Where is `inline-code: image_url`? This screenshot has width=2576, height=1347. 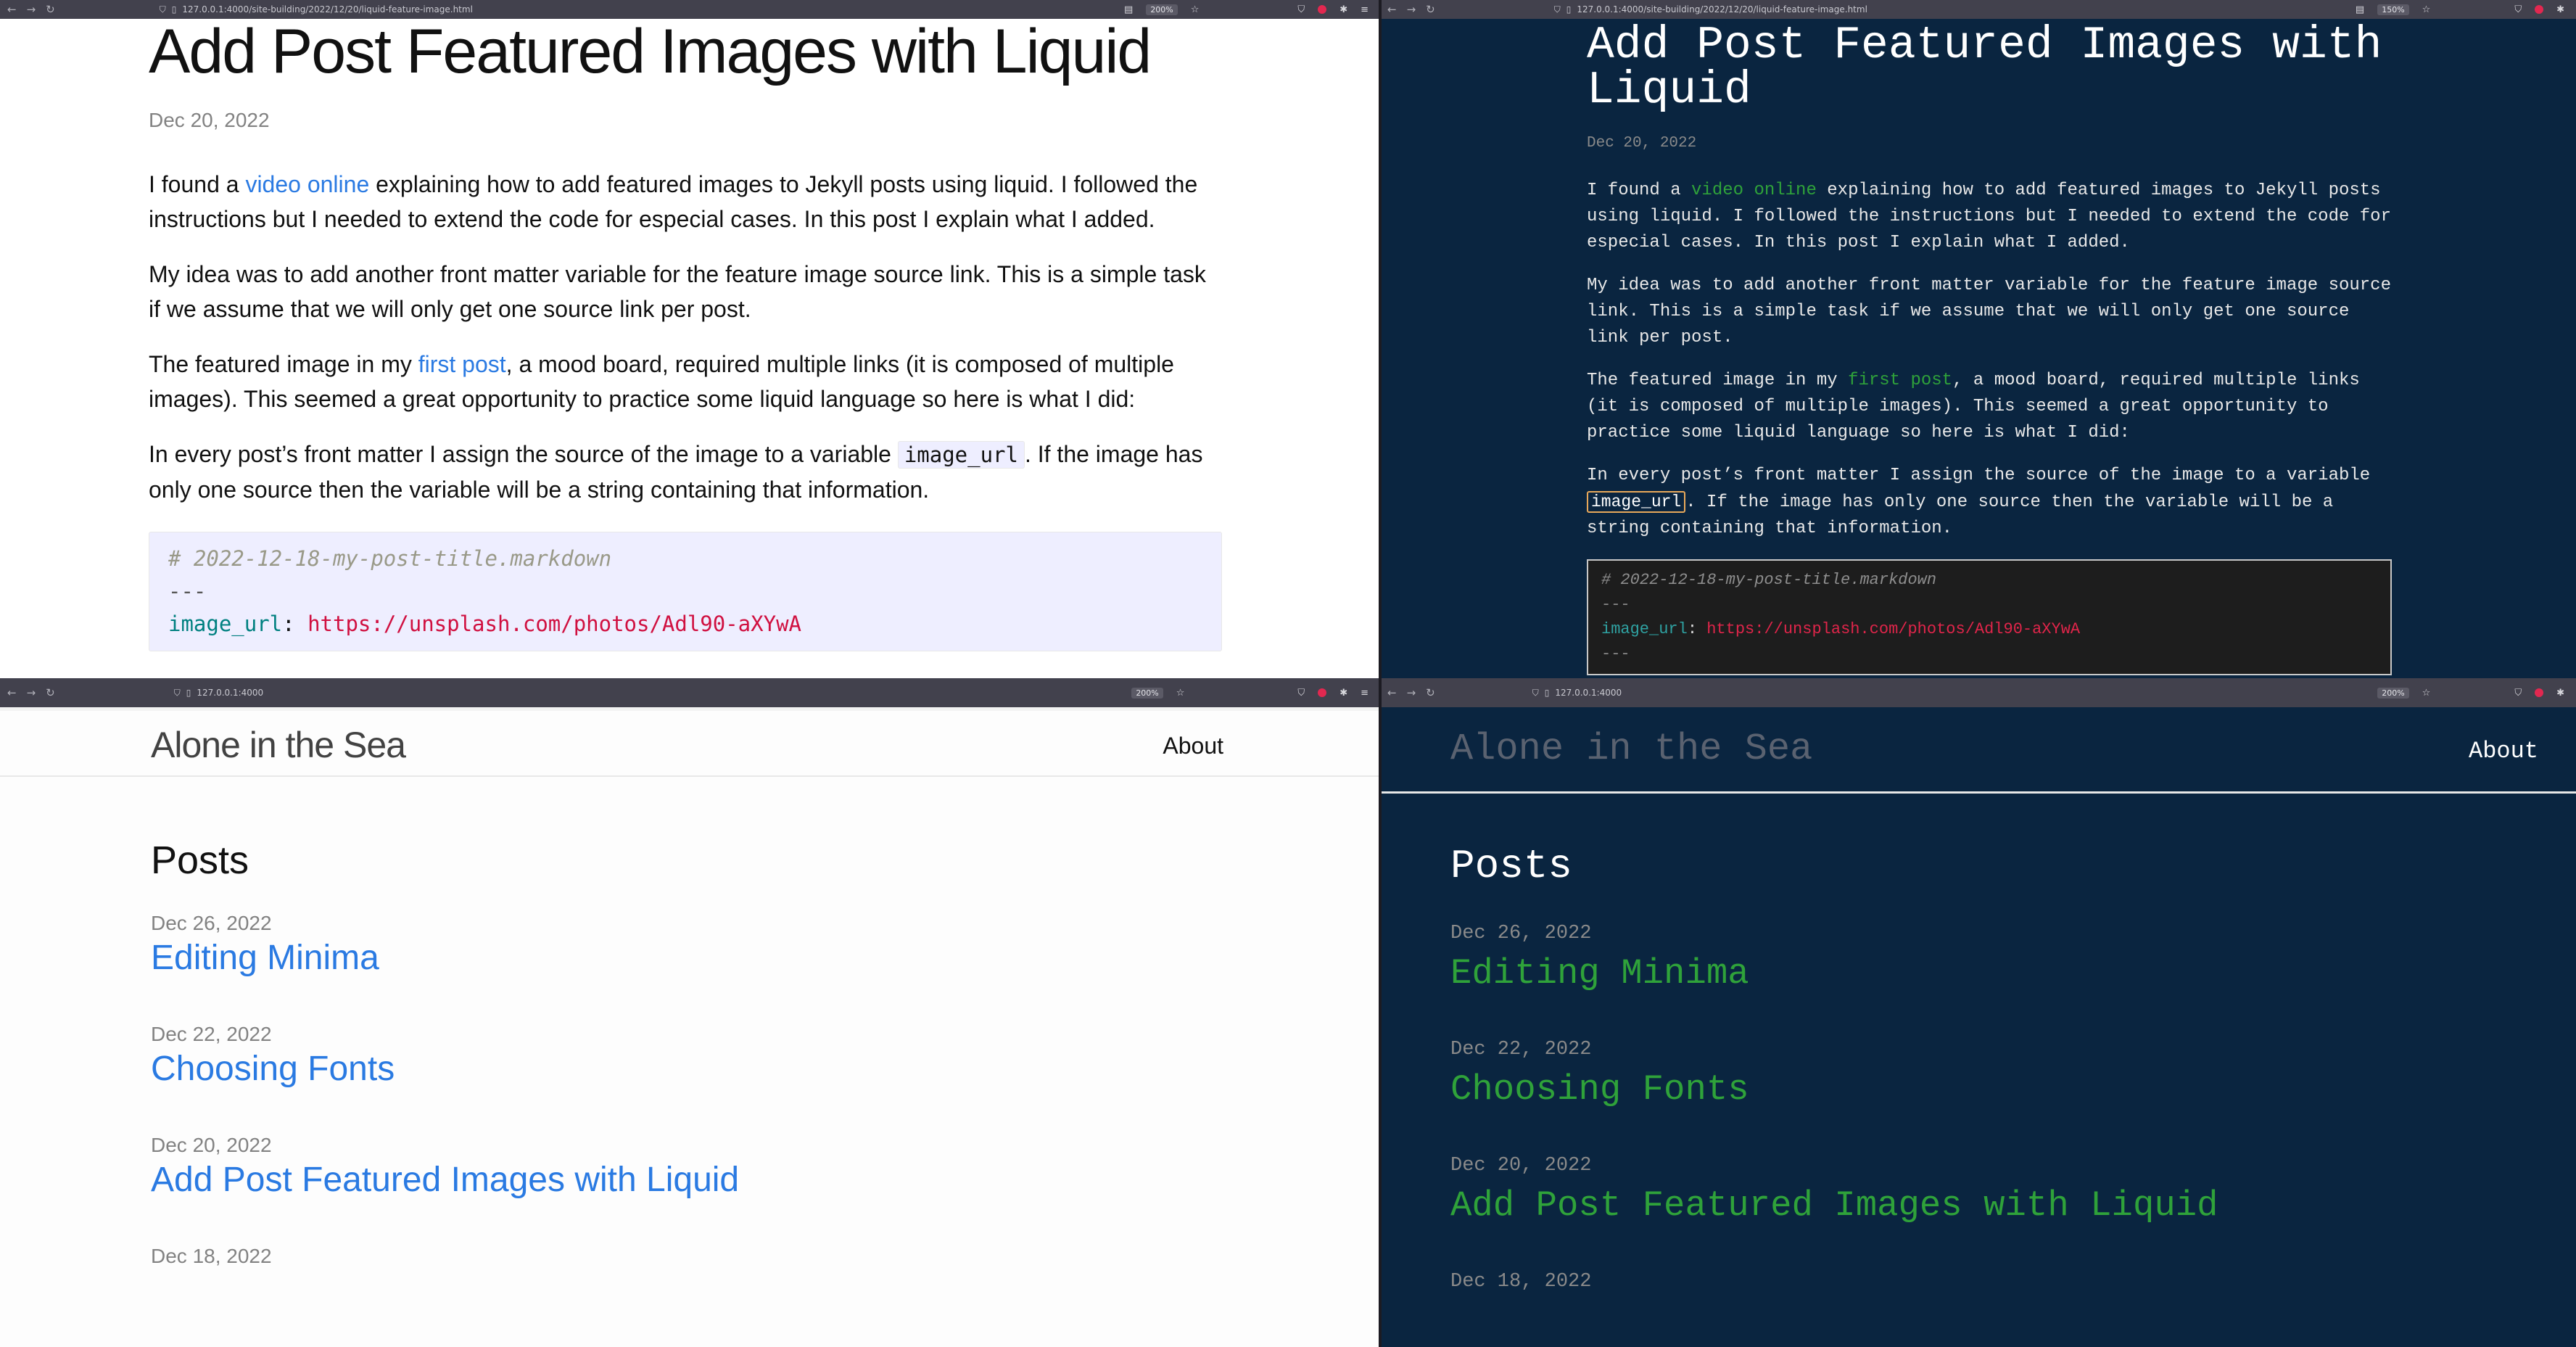
inline-code: image_url is located at coordinates (1636, 502).